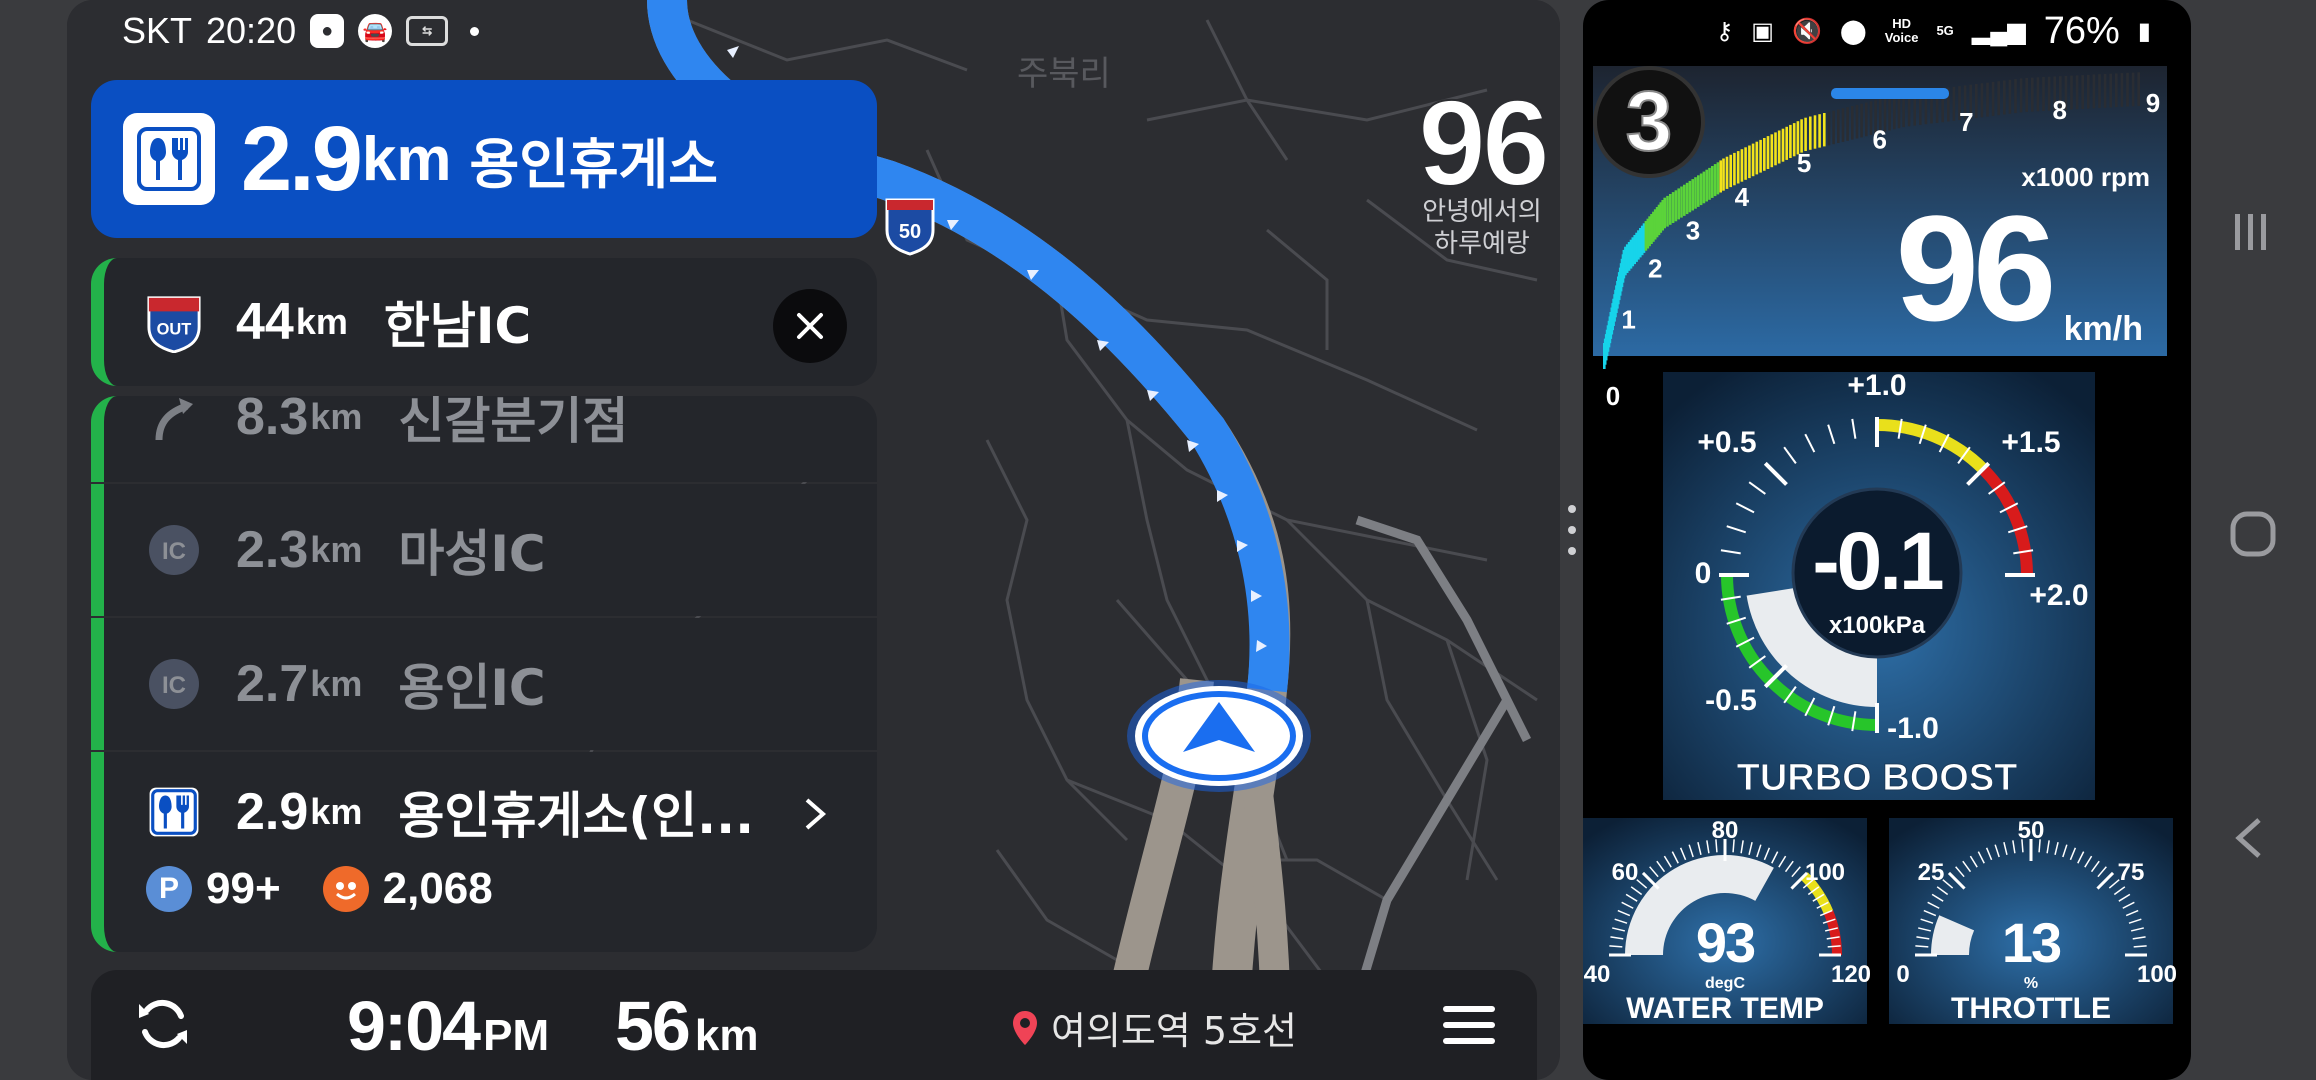 This screenshot has width=2316, height=1080. What do you see at coordinates (1762, 31) in the screenshot?
I see `battery-saver-icon: ▣` at bounding box center [1762, 31].